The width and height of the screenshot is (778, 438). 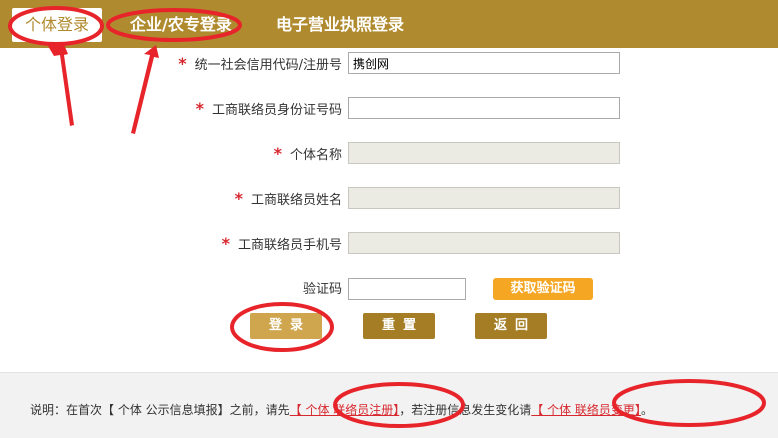 I want to click on tab-enterprise-login: 企业/农专登录, so click(x=181, y=25).